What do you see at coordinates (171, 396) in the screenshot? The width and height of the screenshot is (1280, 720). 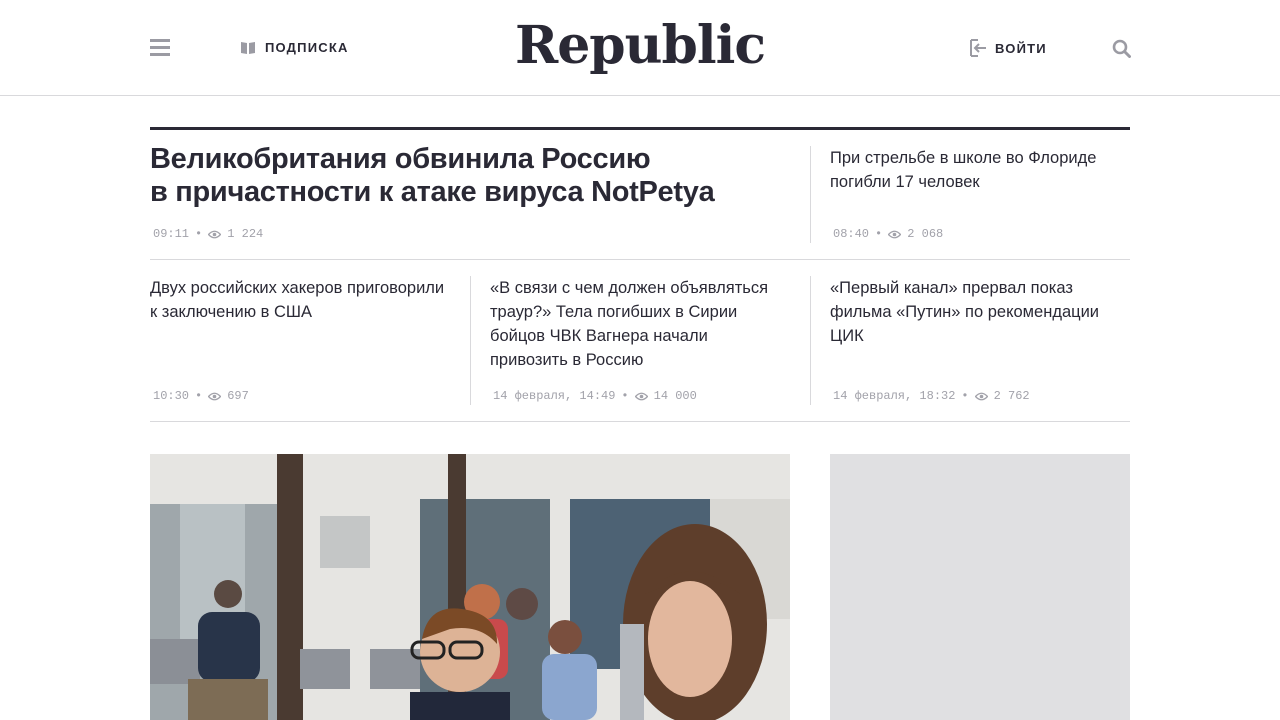 I see `news-item-1-time: 10:30` at bounding box center [171, 396].